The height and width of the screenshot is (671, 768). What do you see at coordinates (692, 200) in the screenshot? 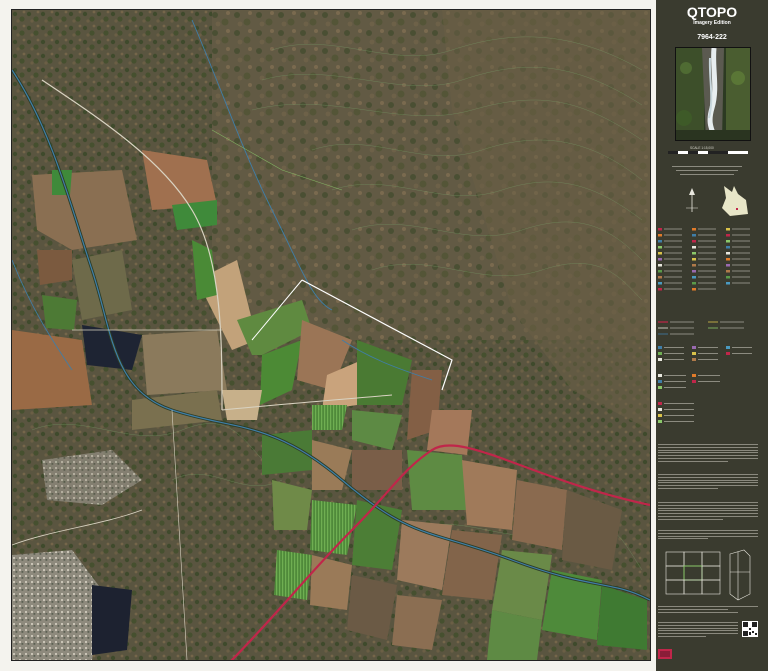
I see `north-arrow-icon` at bounding box center [692, 200].